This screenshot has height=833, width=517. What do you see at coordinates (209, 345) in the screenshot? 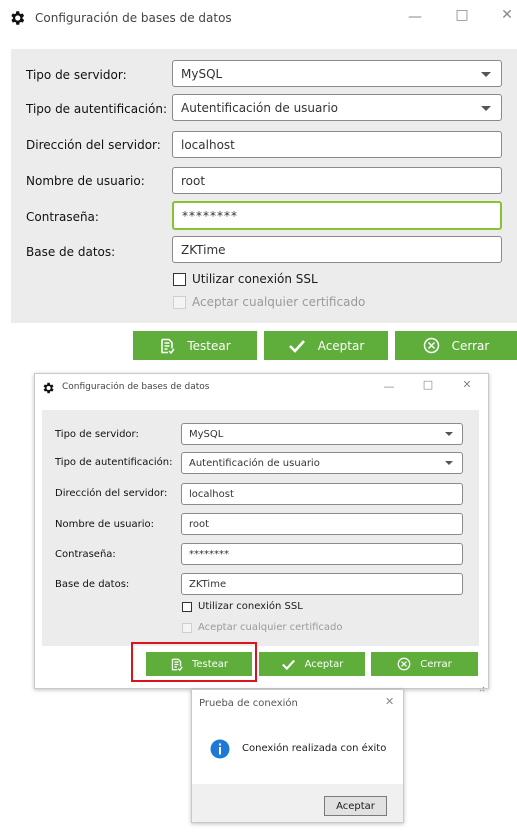
I see `test-button-label: Testear` at bounding box center [209, 345].